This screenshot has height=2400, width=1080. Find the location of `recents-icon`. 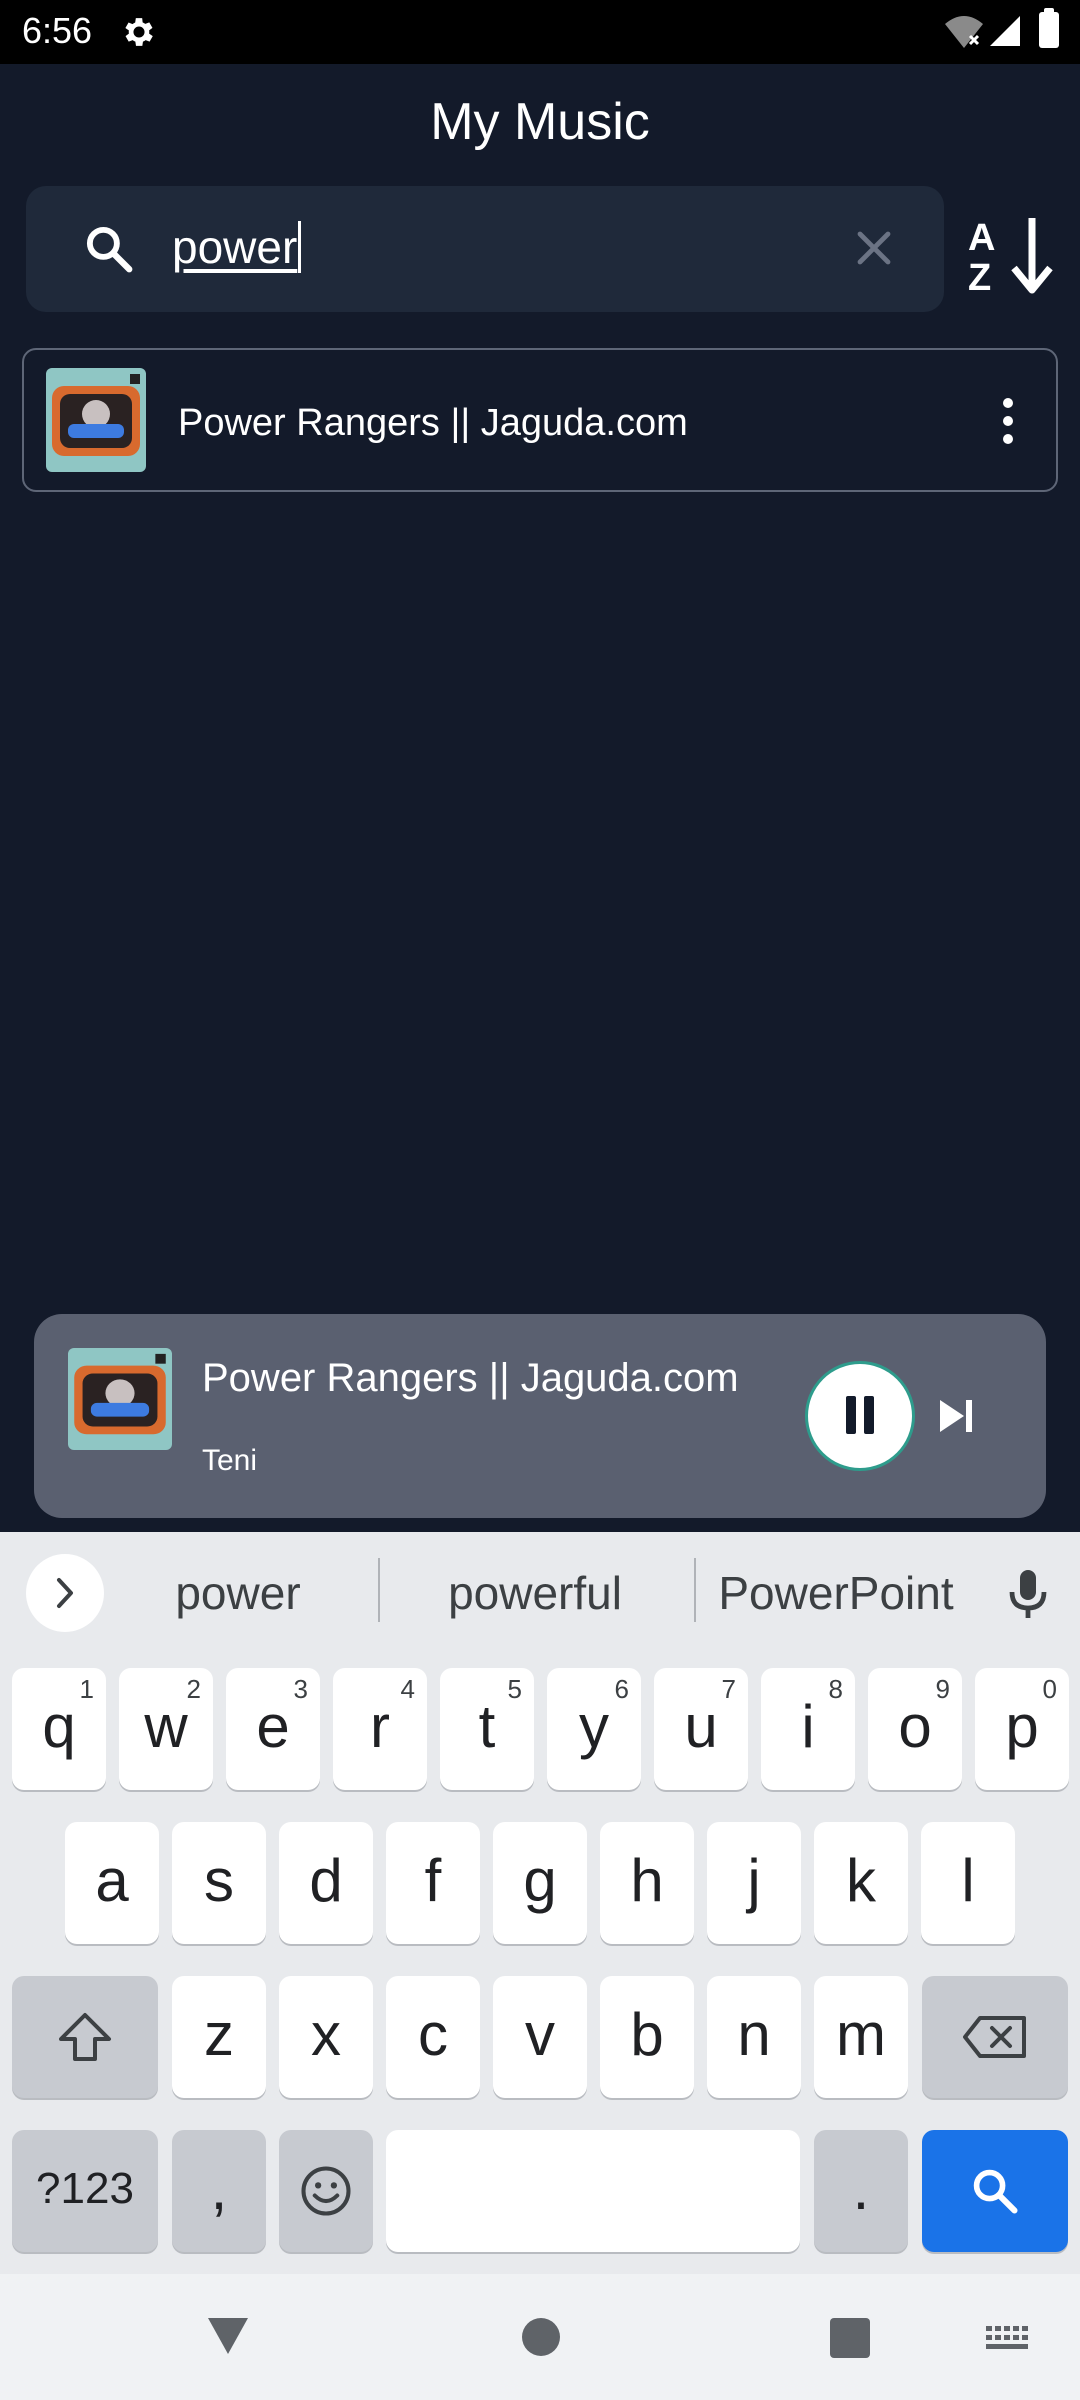

recents-icon is located at coordinates (850, 2338).